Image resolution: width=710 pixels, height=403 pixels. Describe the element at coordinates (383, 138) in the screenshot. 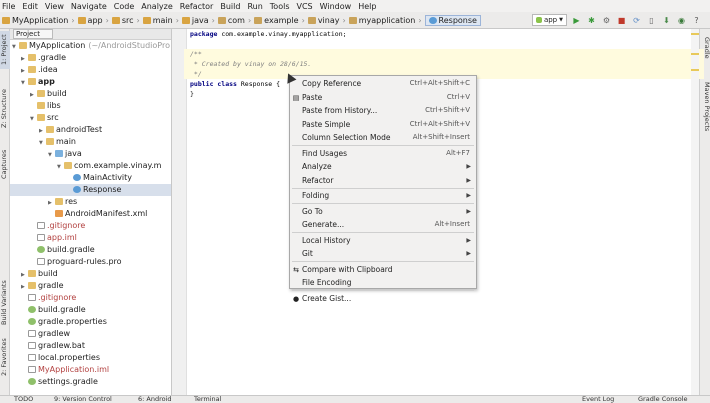

I see `context-menu-item-column-selection-mode: Column Selection Mode Alt+Shift+Insert` at that location.